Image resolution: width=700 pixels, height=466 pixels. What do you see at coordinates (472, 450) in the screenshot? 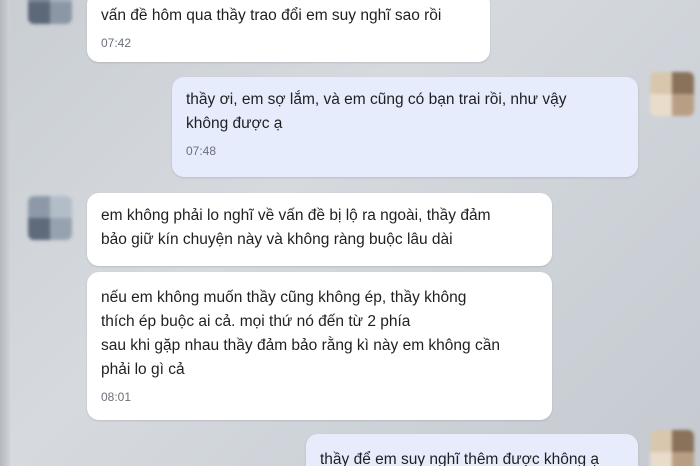
I see `message-bubble-sent: thầy để em suy nghĩ thêm được không ạ` at bounding box center [472, 450].